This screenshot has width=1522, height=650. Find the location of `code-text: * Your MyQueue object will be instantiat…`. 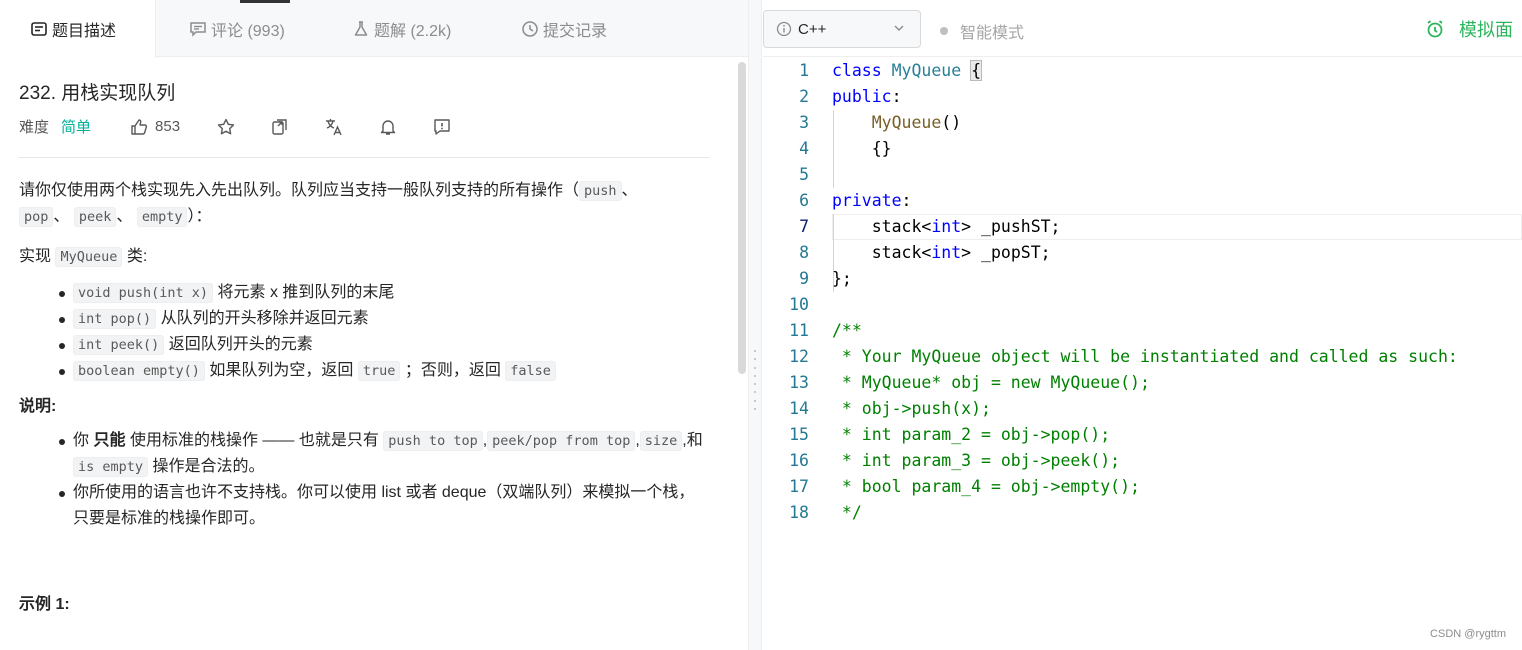

code-text: * Your MyQueue object will be instantiat… is located at coordinates (1145, 356).